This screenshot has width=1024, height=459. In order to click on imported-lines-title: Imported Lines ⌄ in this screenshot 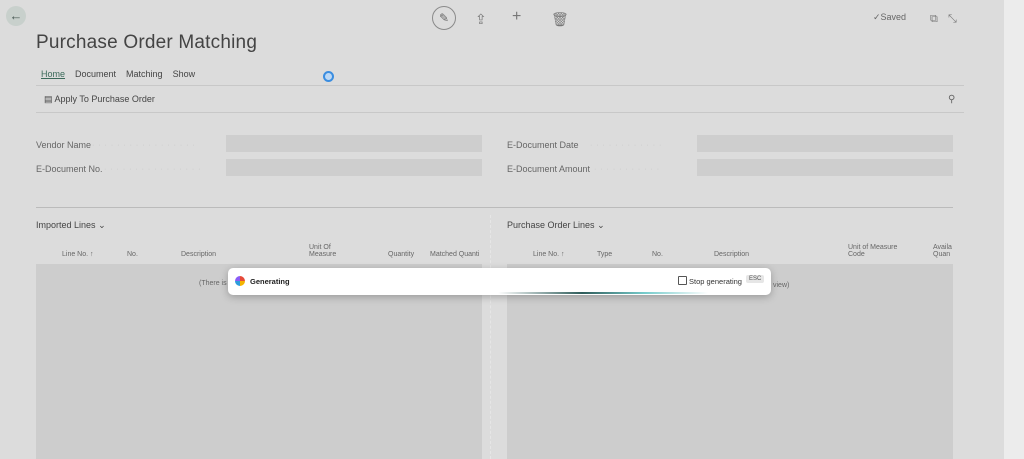, I will do `click(71, 225)`.